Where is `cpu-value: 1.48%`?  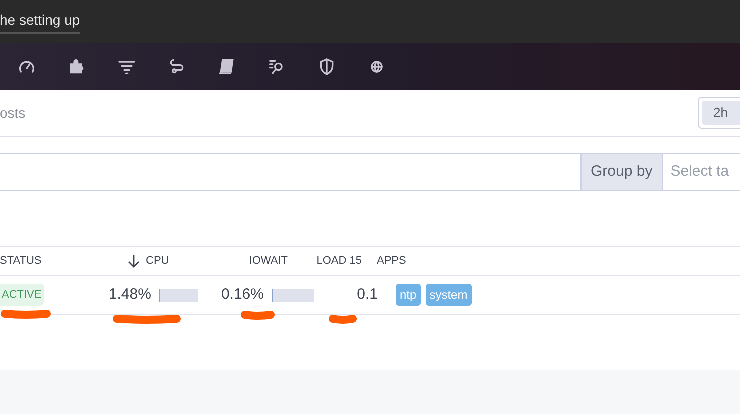
cpu-value: 1.48% is located at coordinates (130, 294).